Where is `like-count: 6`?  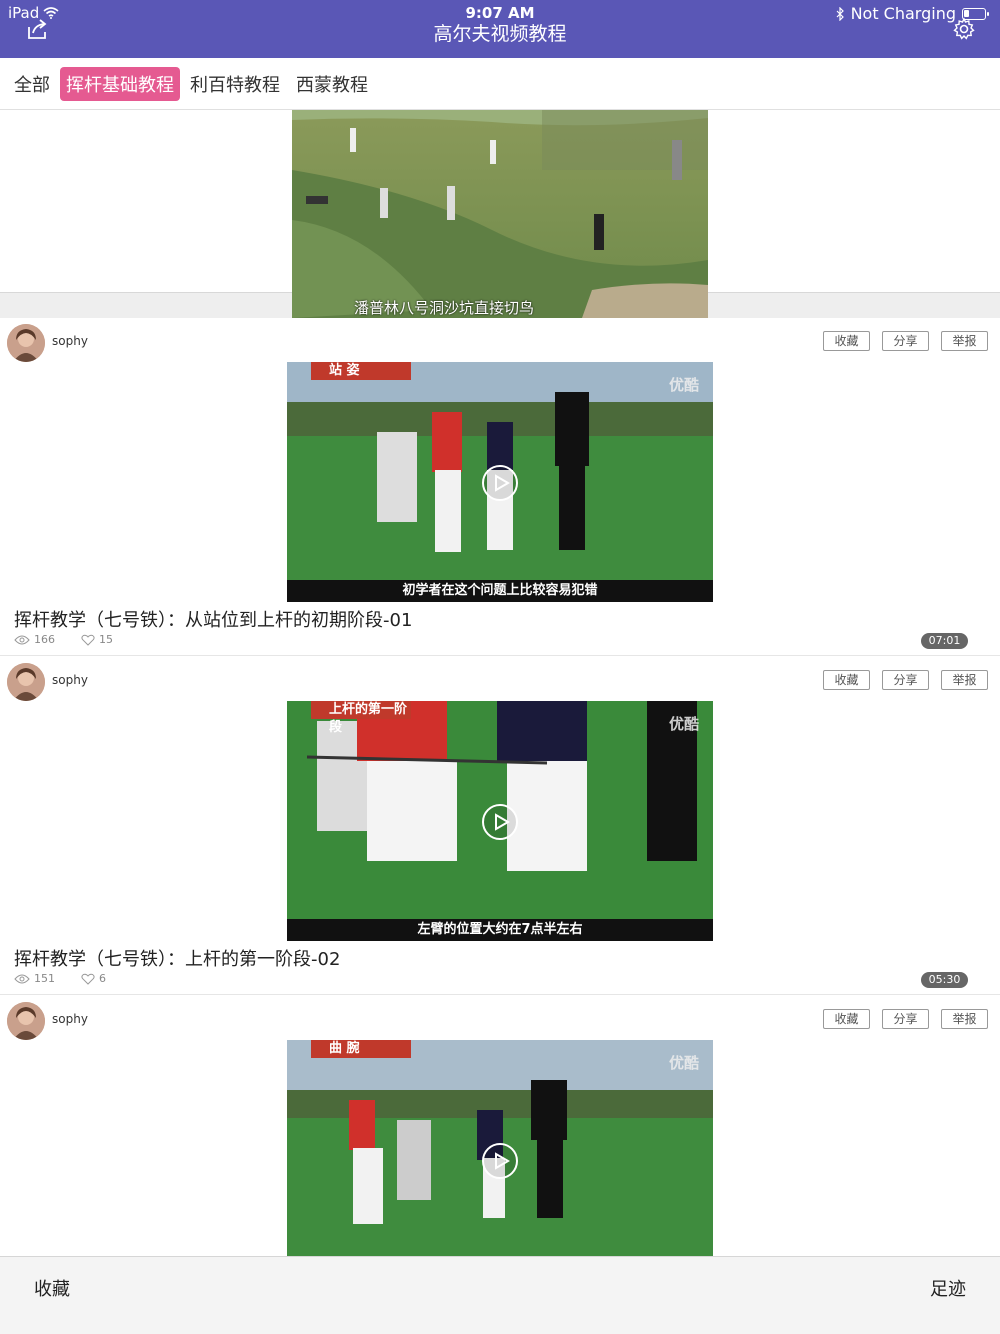
like-count: 6 is located at coordinates (102, 978).